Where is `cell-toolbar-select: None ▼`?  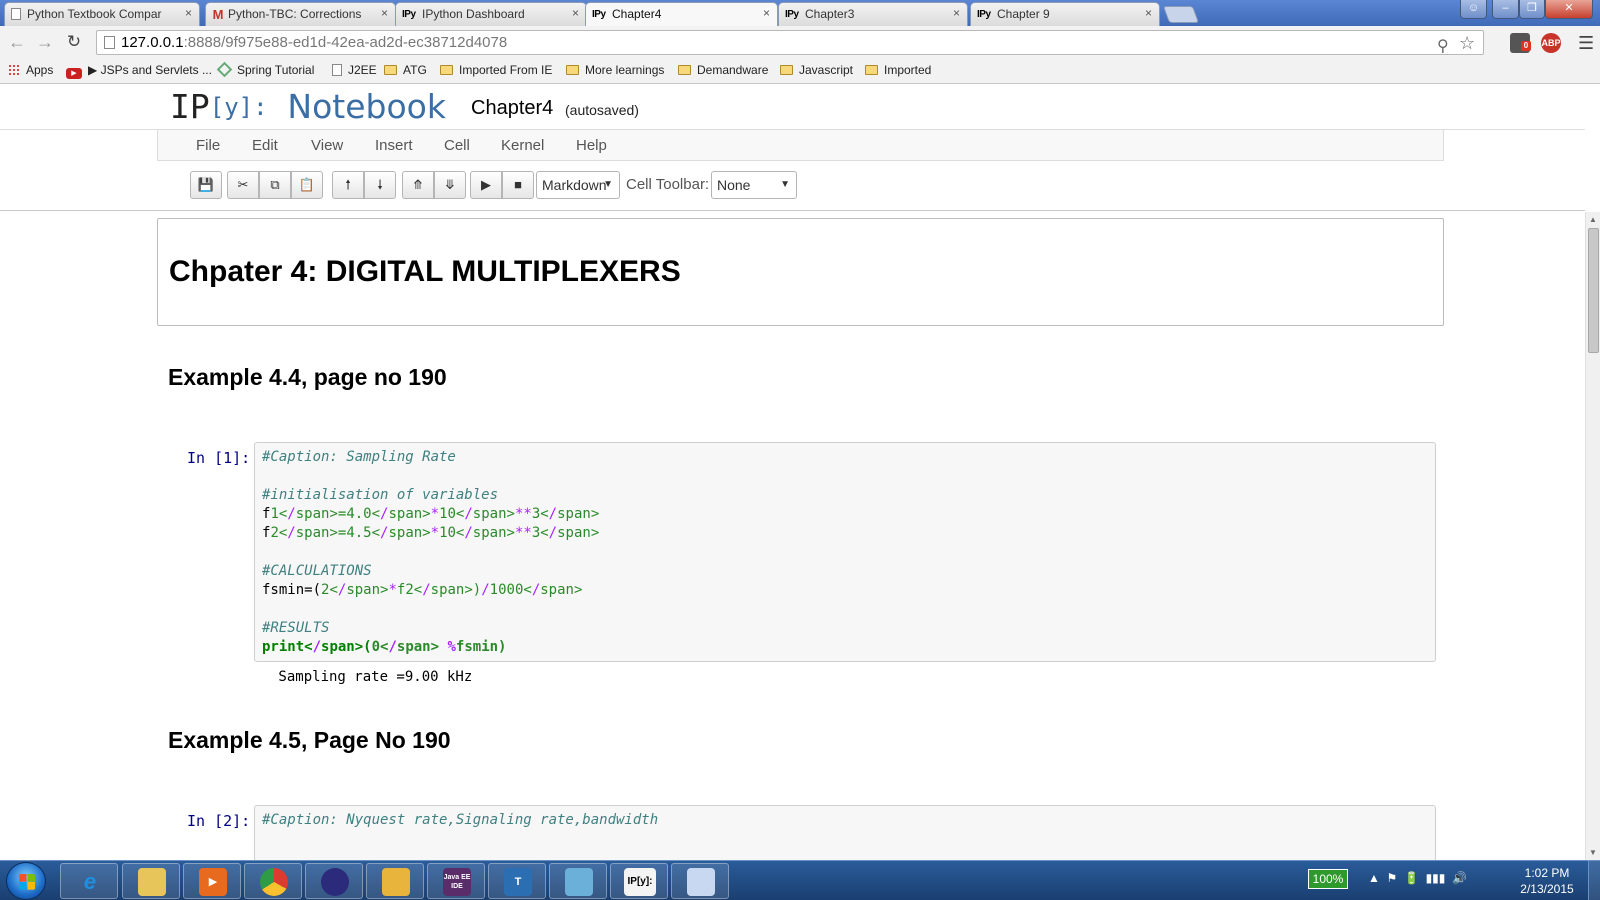
cell-toolbar-select: None ▼ is located at coordinates (754, 185).